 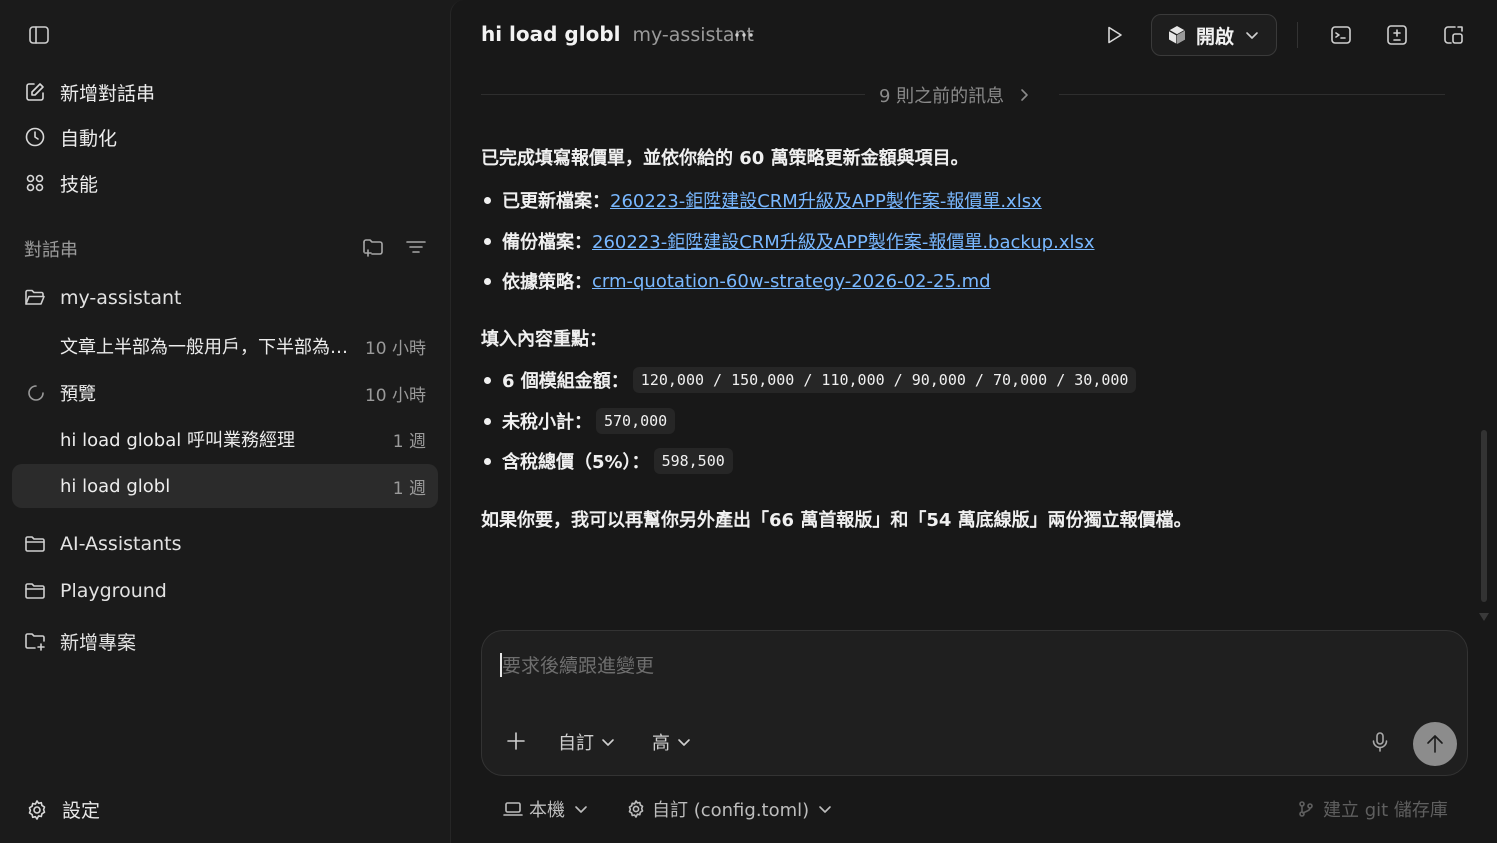 I want to click on new-folder-icon, so click(x=373, y=247).